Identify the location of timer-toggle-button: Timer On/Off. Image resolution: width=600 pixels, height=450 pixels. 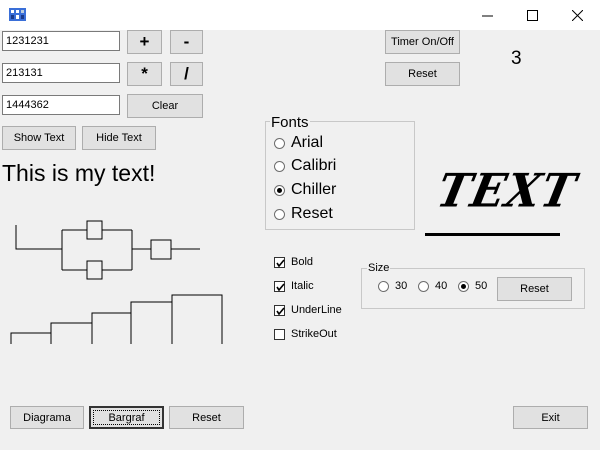
(422, 42).